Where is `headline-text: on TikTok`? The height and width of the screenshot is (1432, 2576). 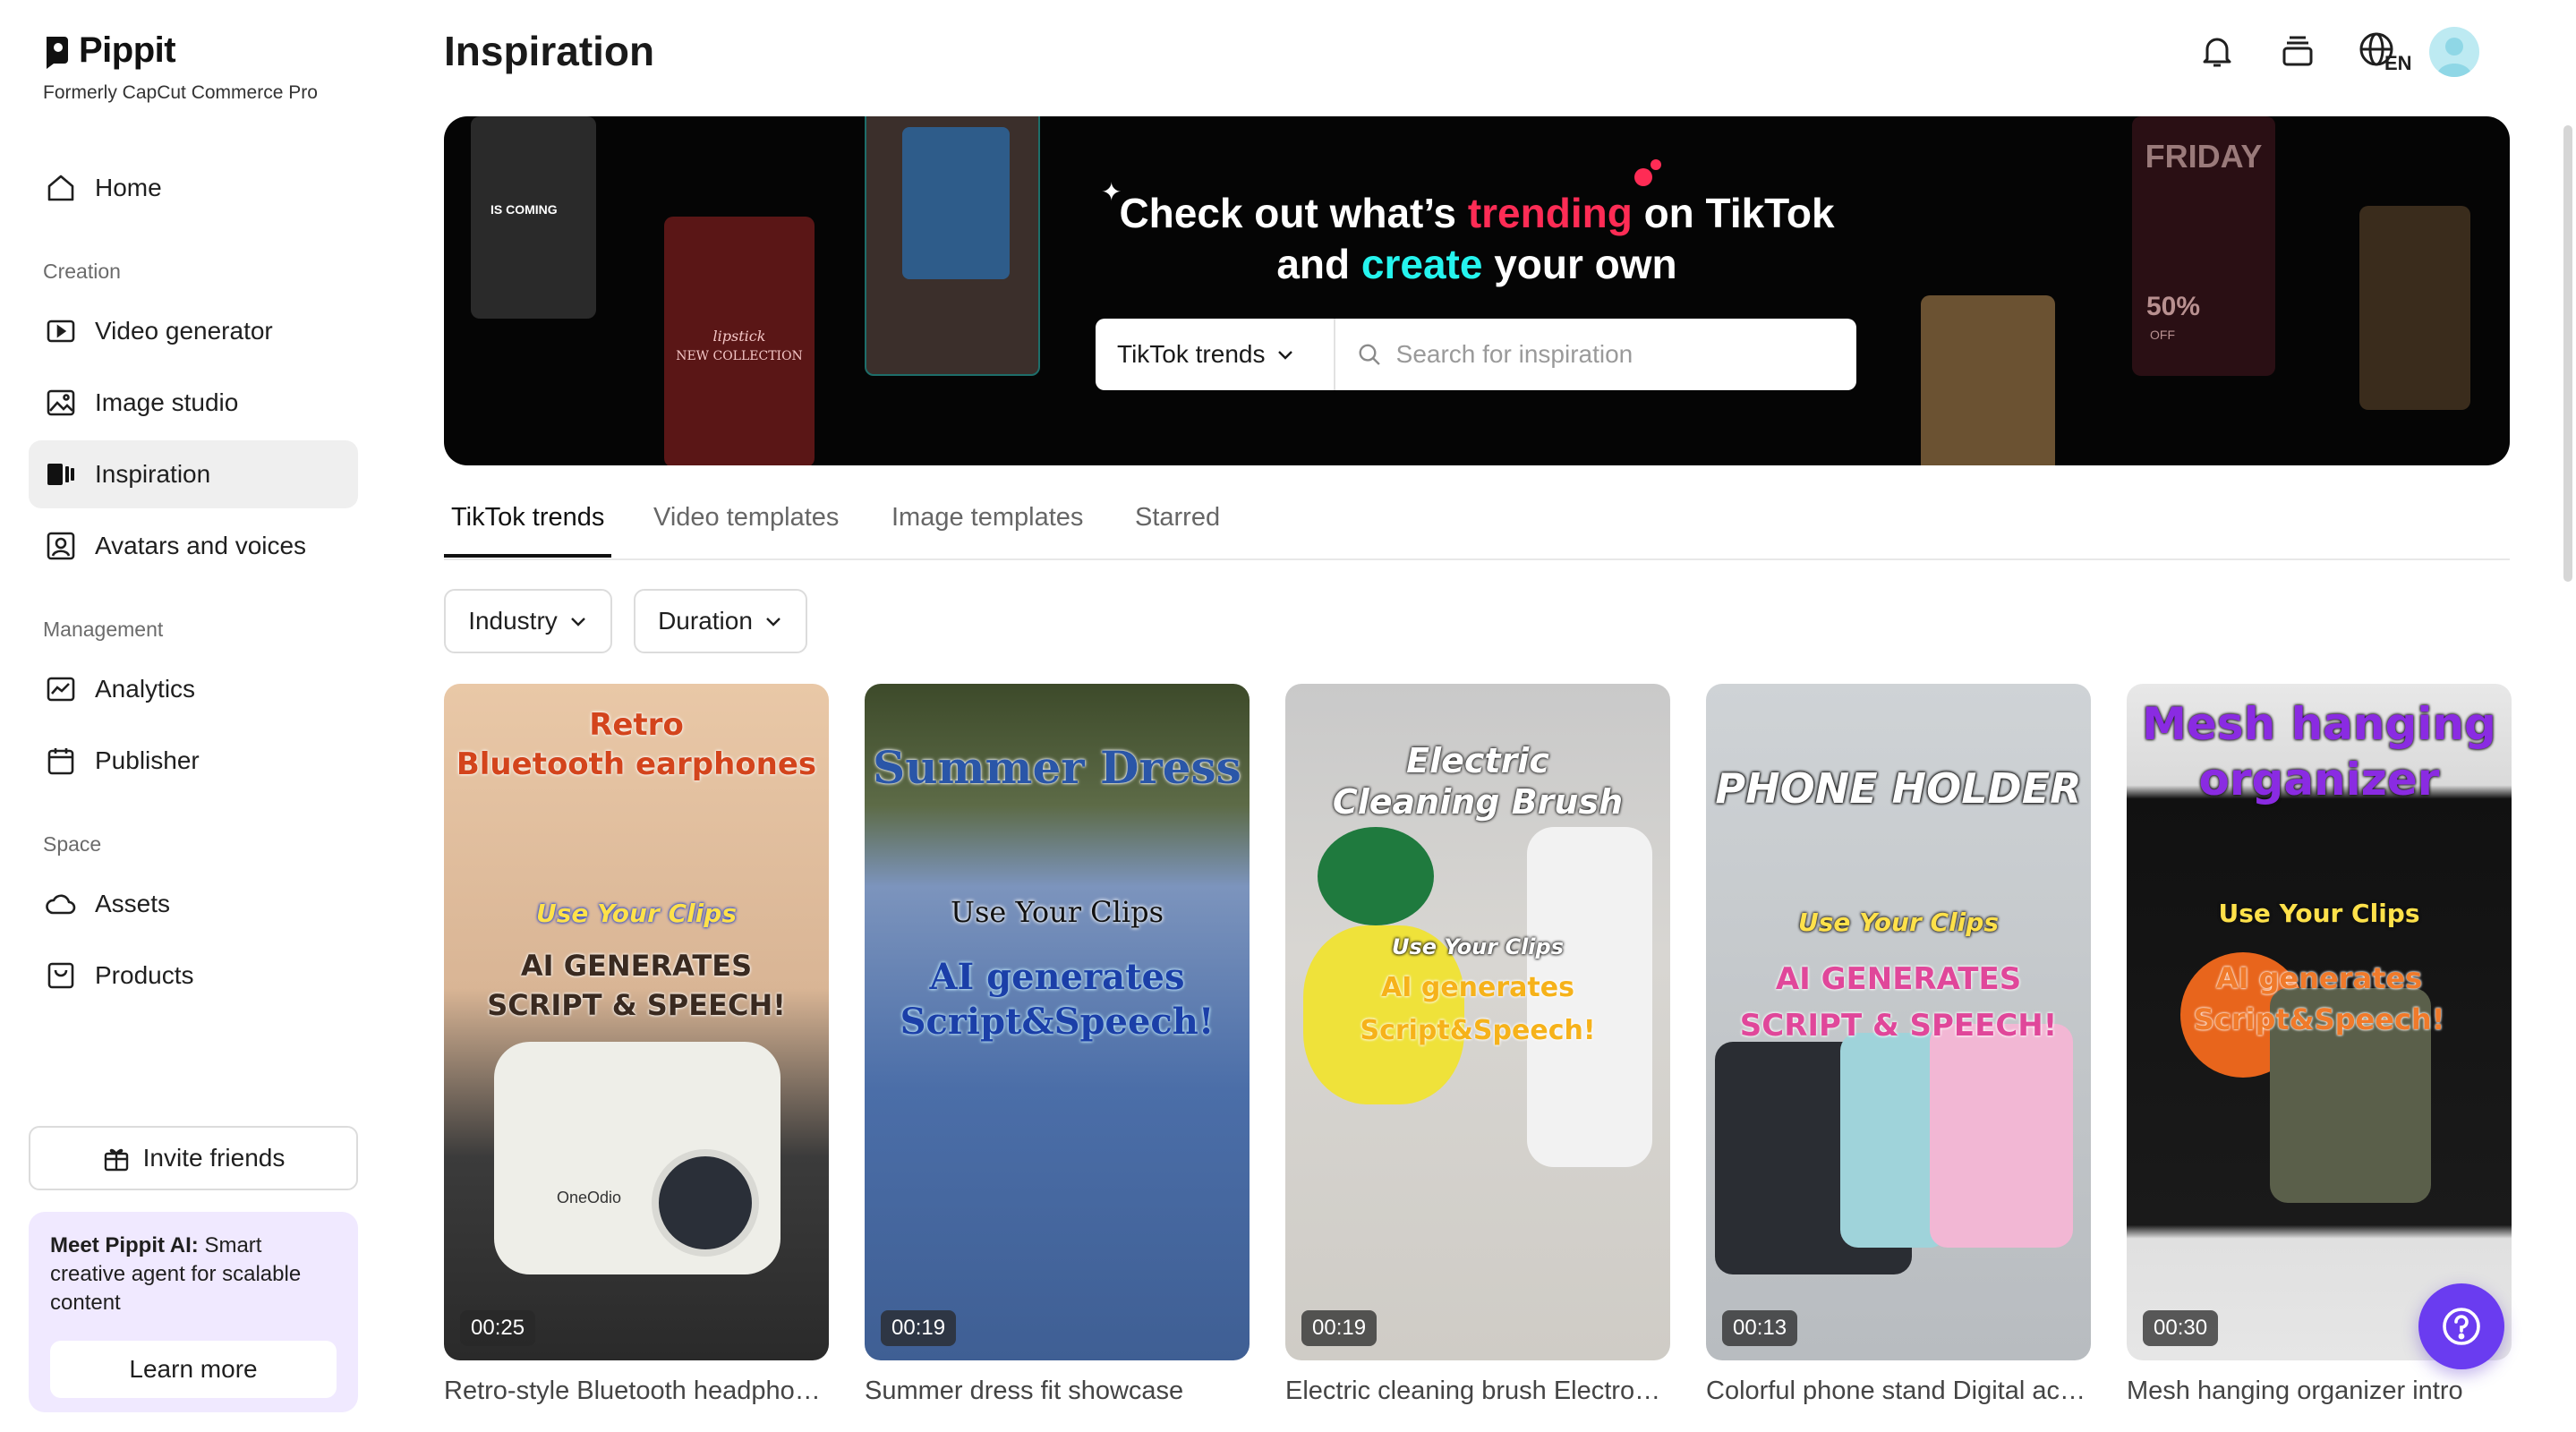
headline-text: on TikTok is located at coordinates (1733, 213).